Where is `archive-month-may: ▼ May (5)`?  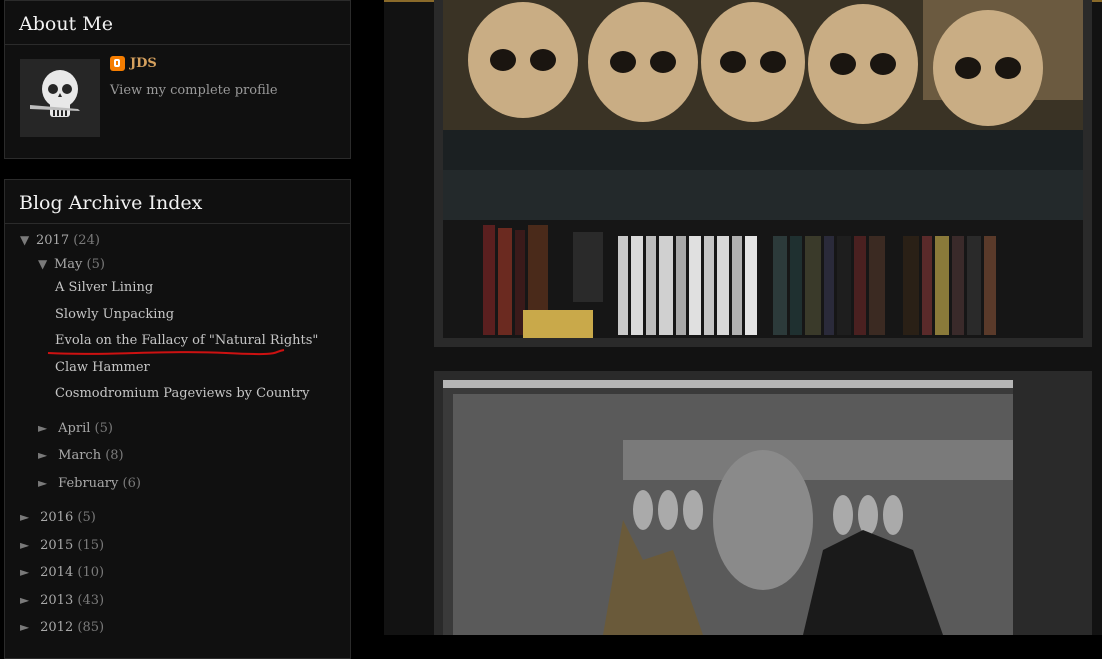 archive-month-may: ▼ May (5) is located at coordinates (71, 264).